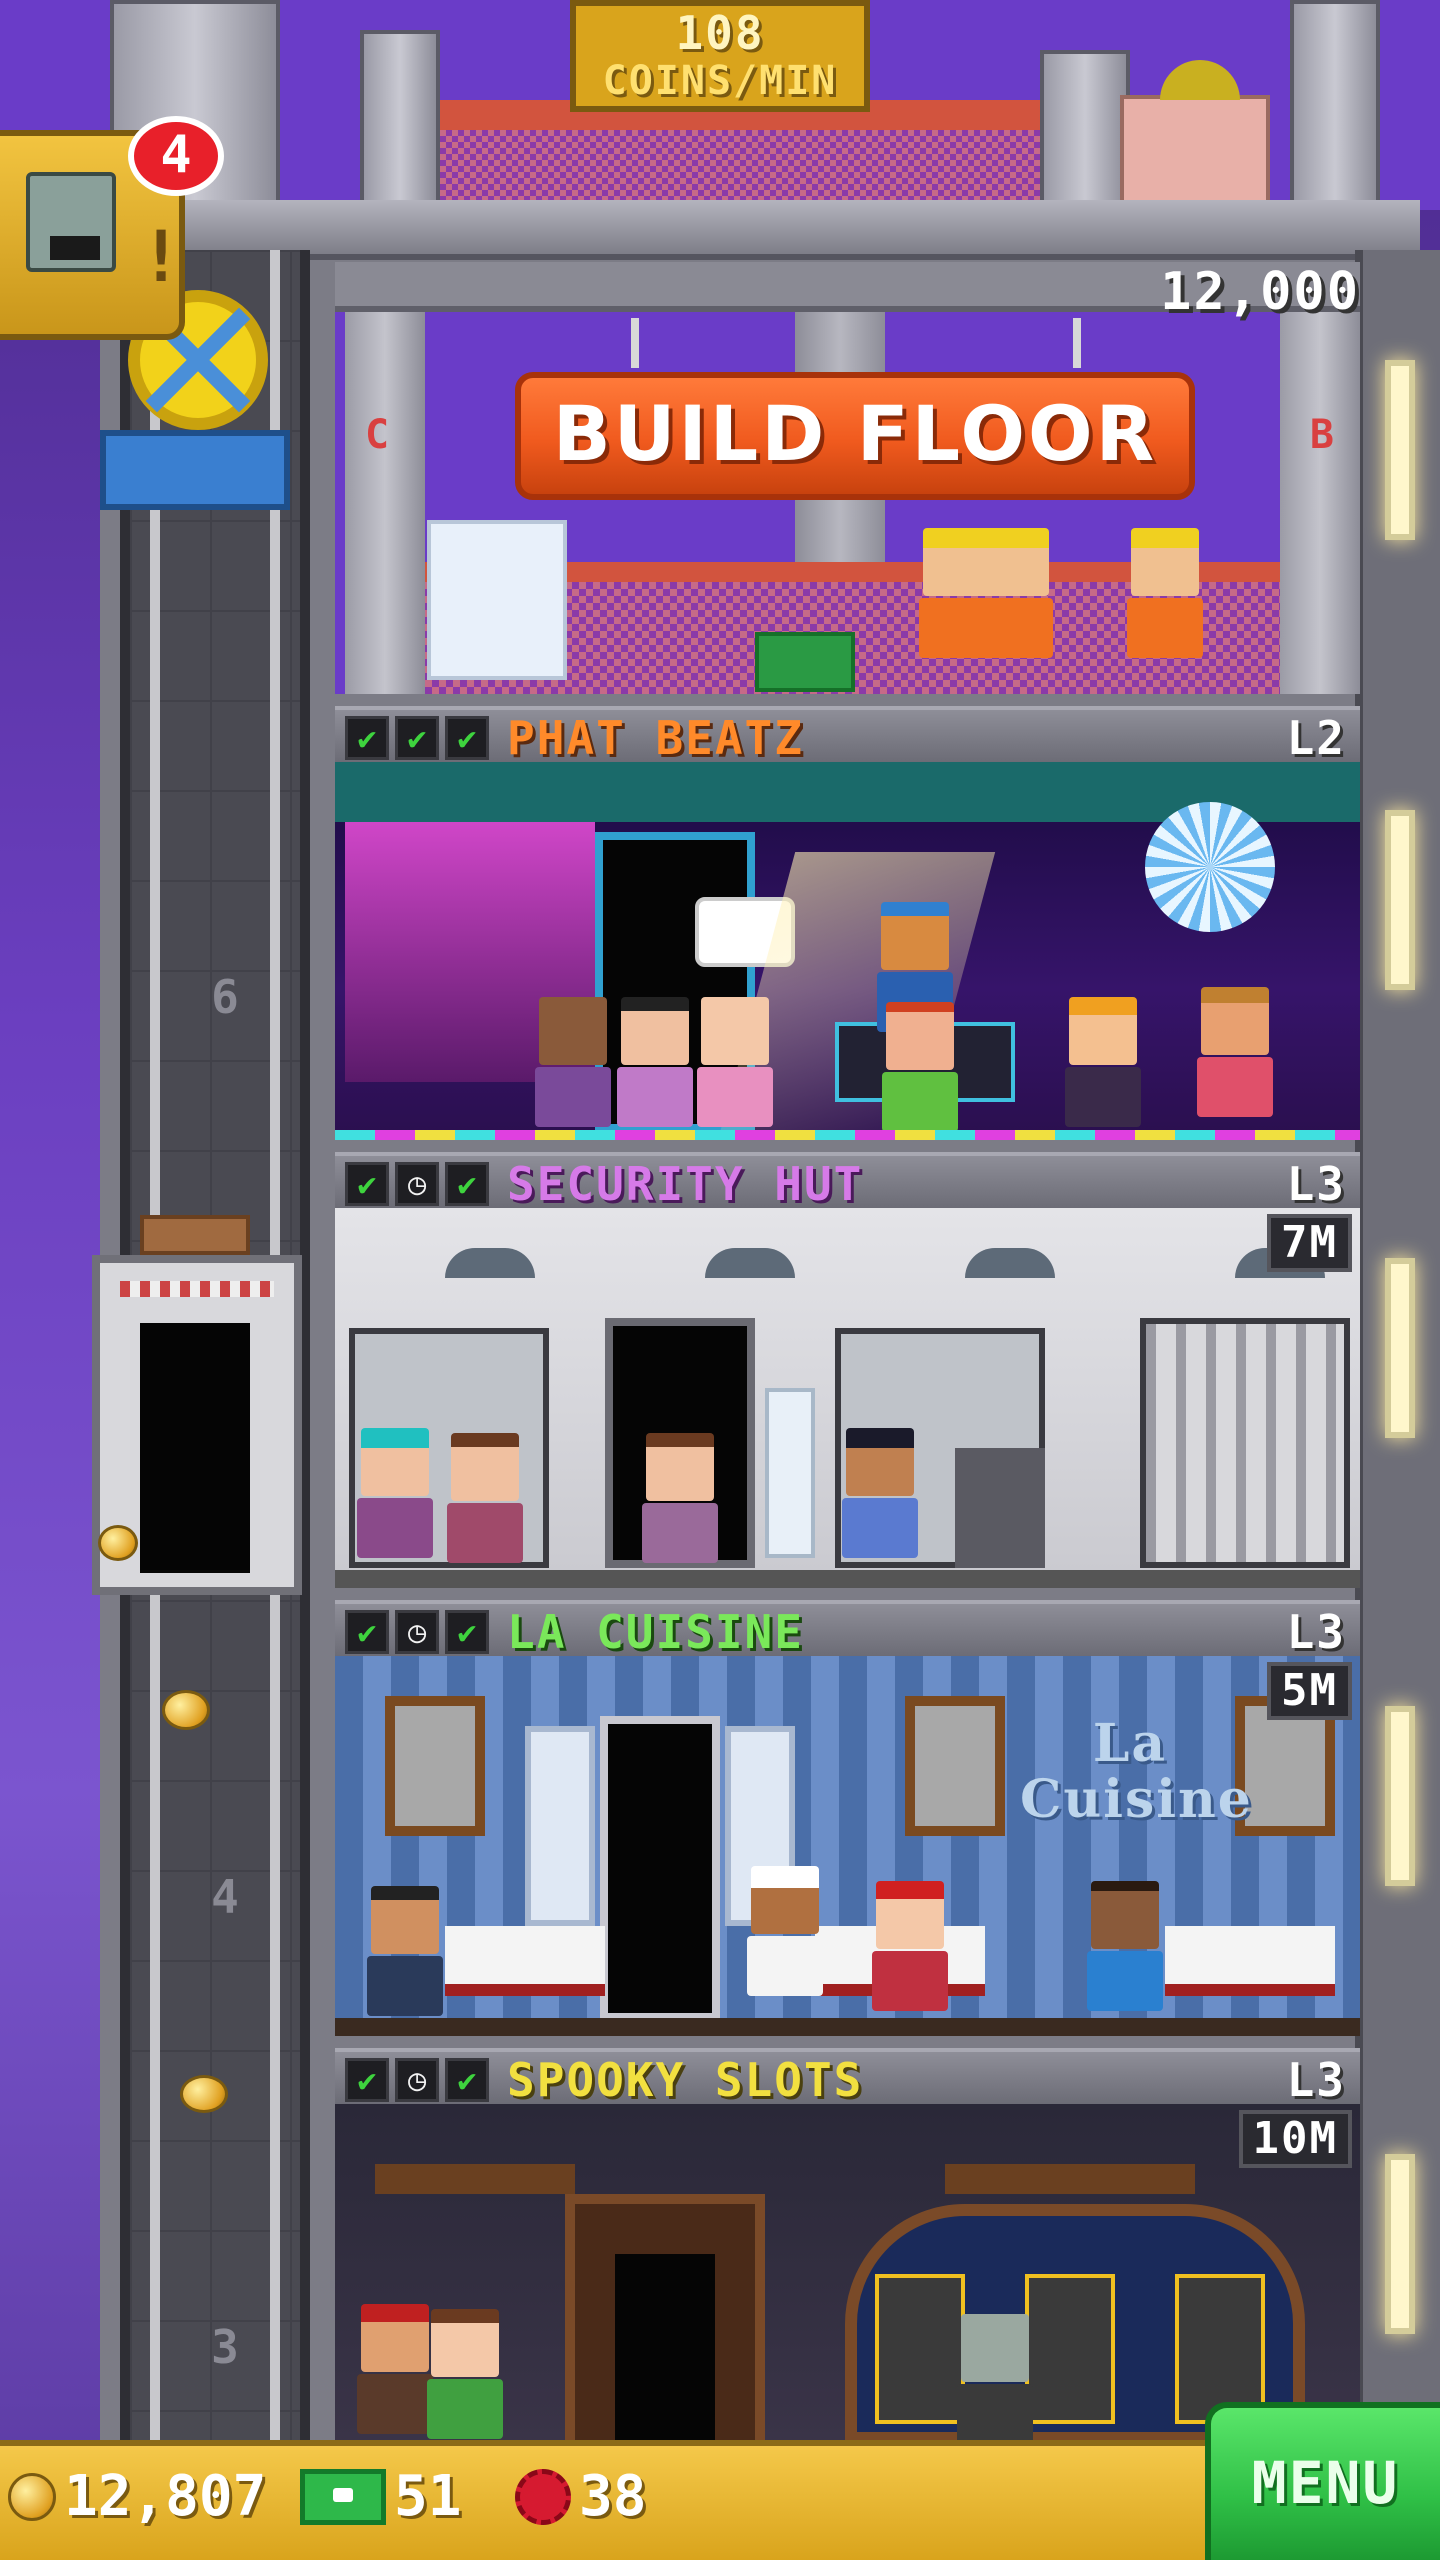  What do you see at coordinates (880, 1498) in the screenshot?
I see `security-guard` at bounding box center [880, 1498].